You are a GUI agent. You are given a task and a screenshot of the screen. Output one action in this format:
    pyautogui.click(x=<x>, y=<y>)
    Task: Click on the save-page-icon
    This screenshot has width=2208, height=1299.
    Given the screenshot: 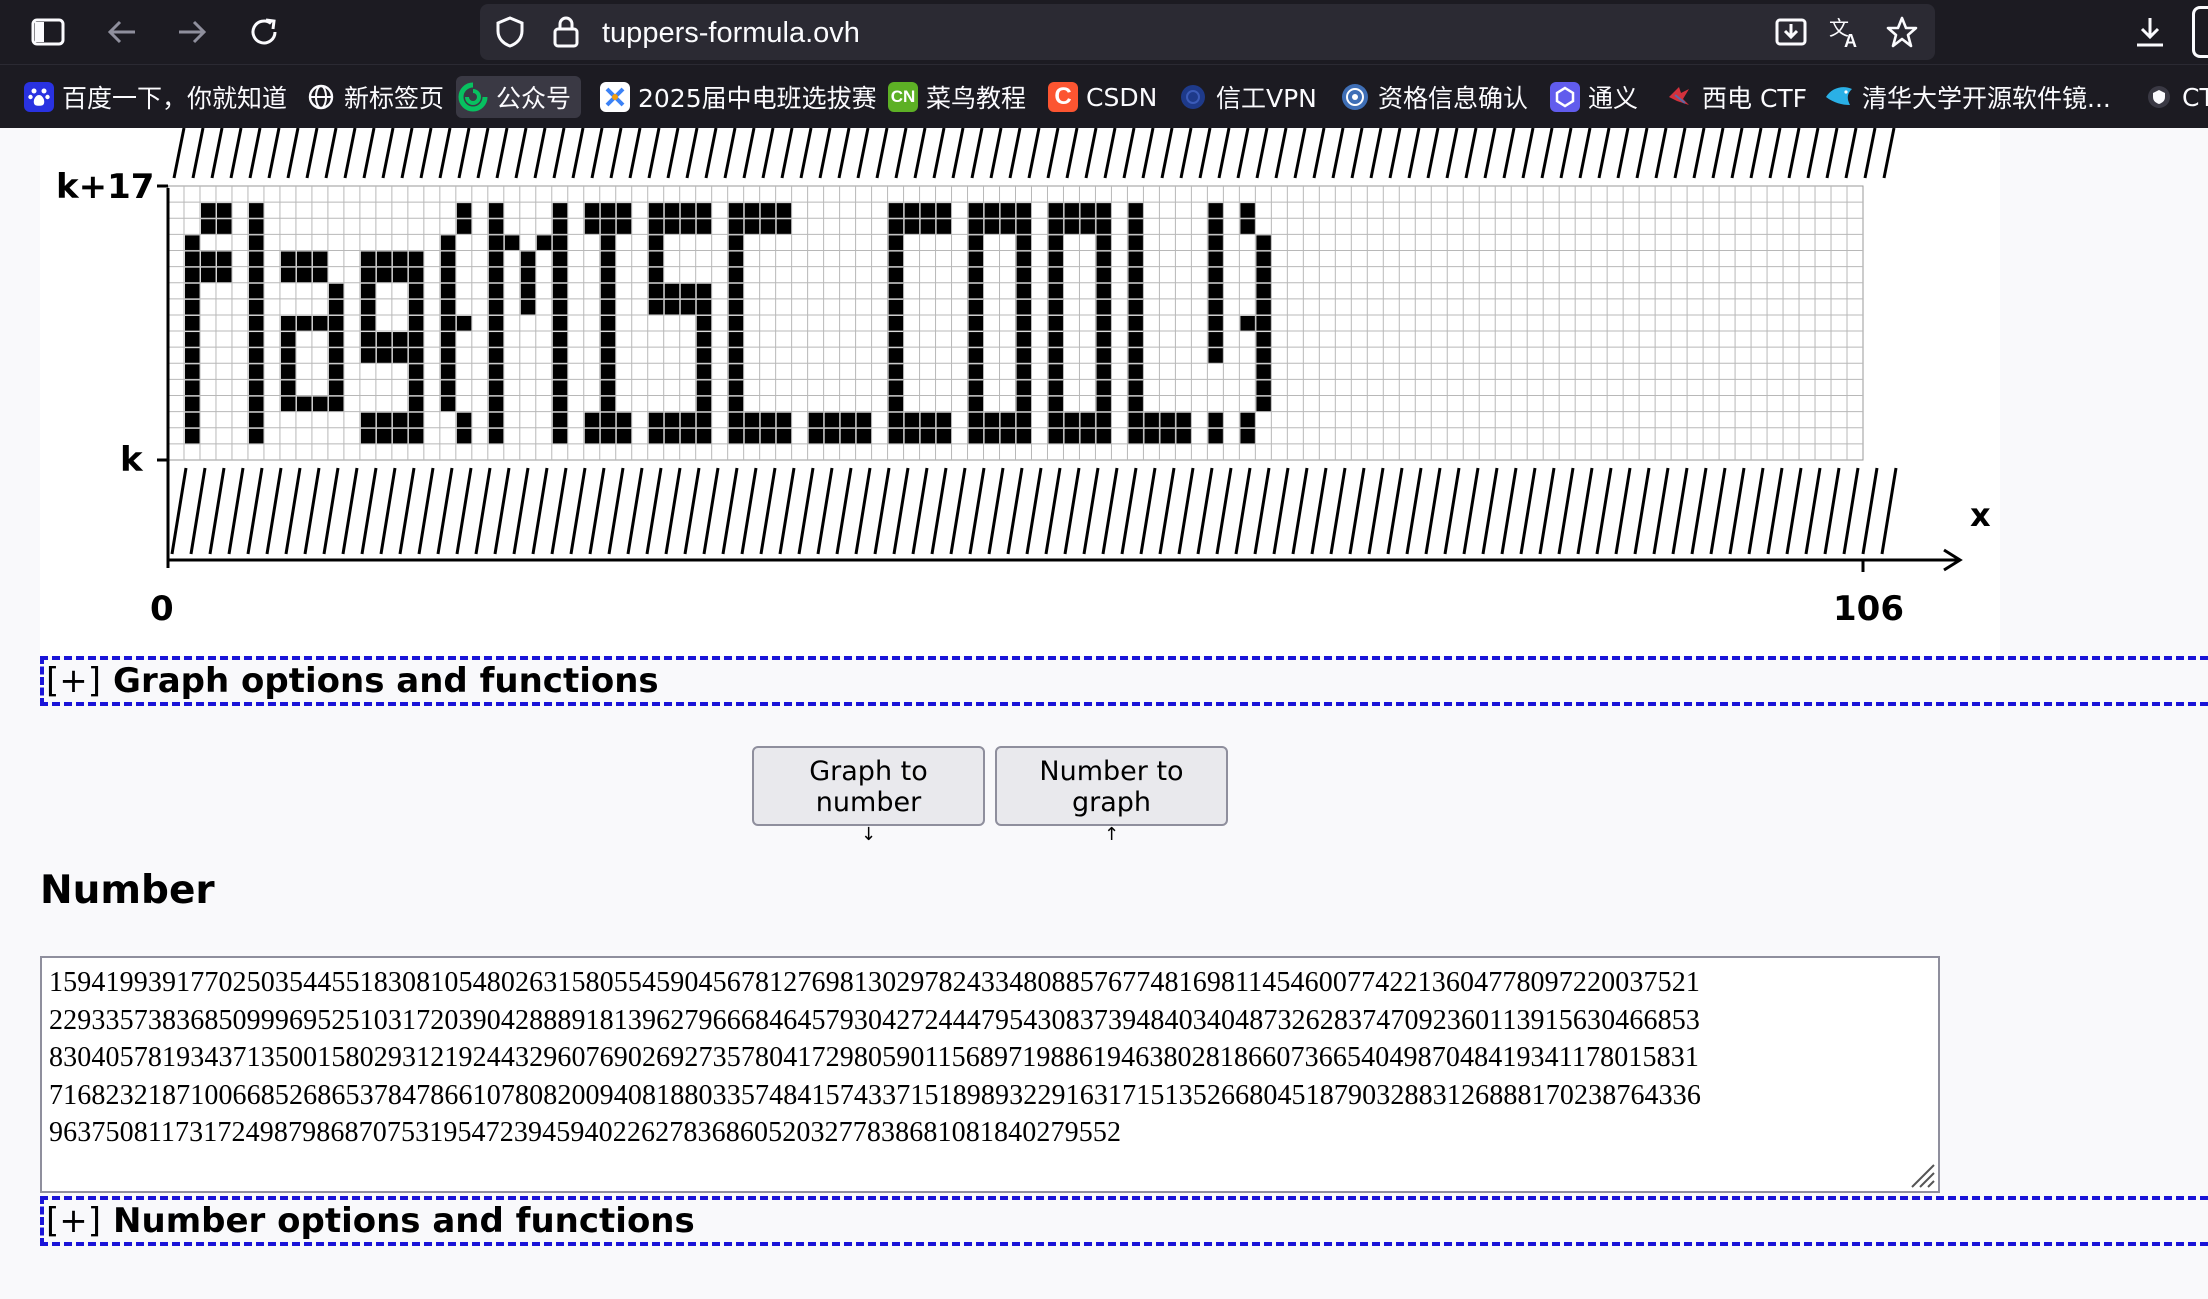 What is the action you would take?
    pyautogui.click(x=1791, y=32)
    